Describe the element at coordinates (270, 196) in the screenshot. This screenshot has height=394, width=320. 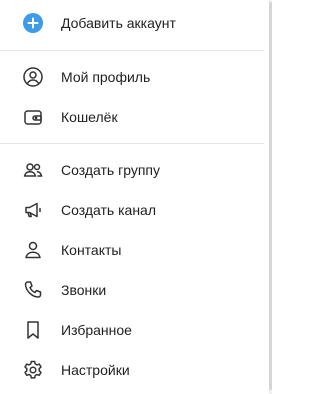
I see `scrollbar-thumb` at that location.